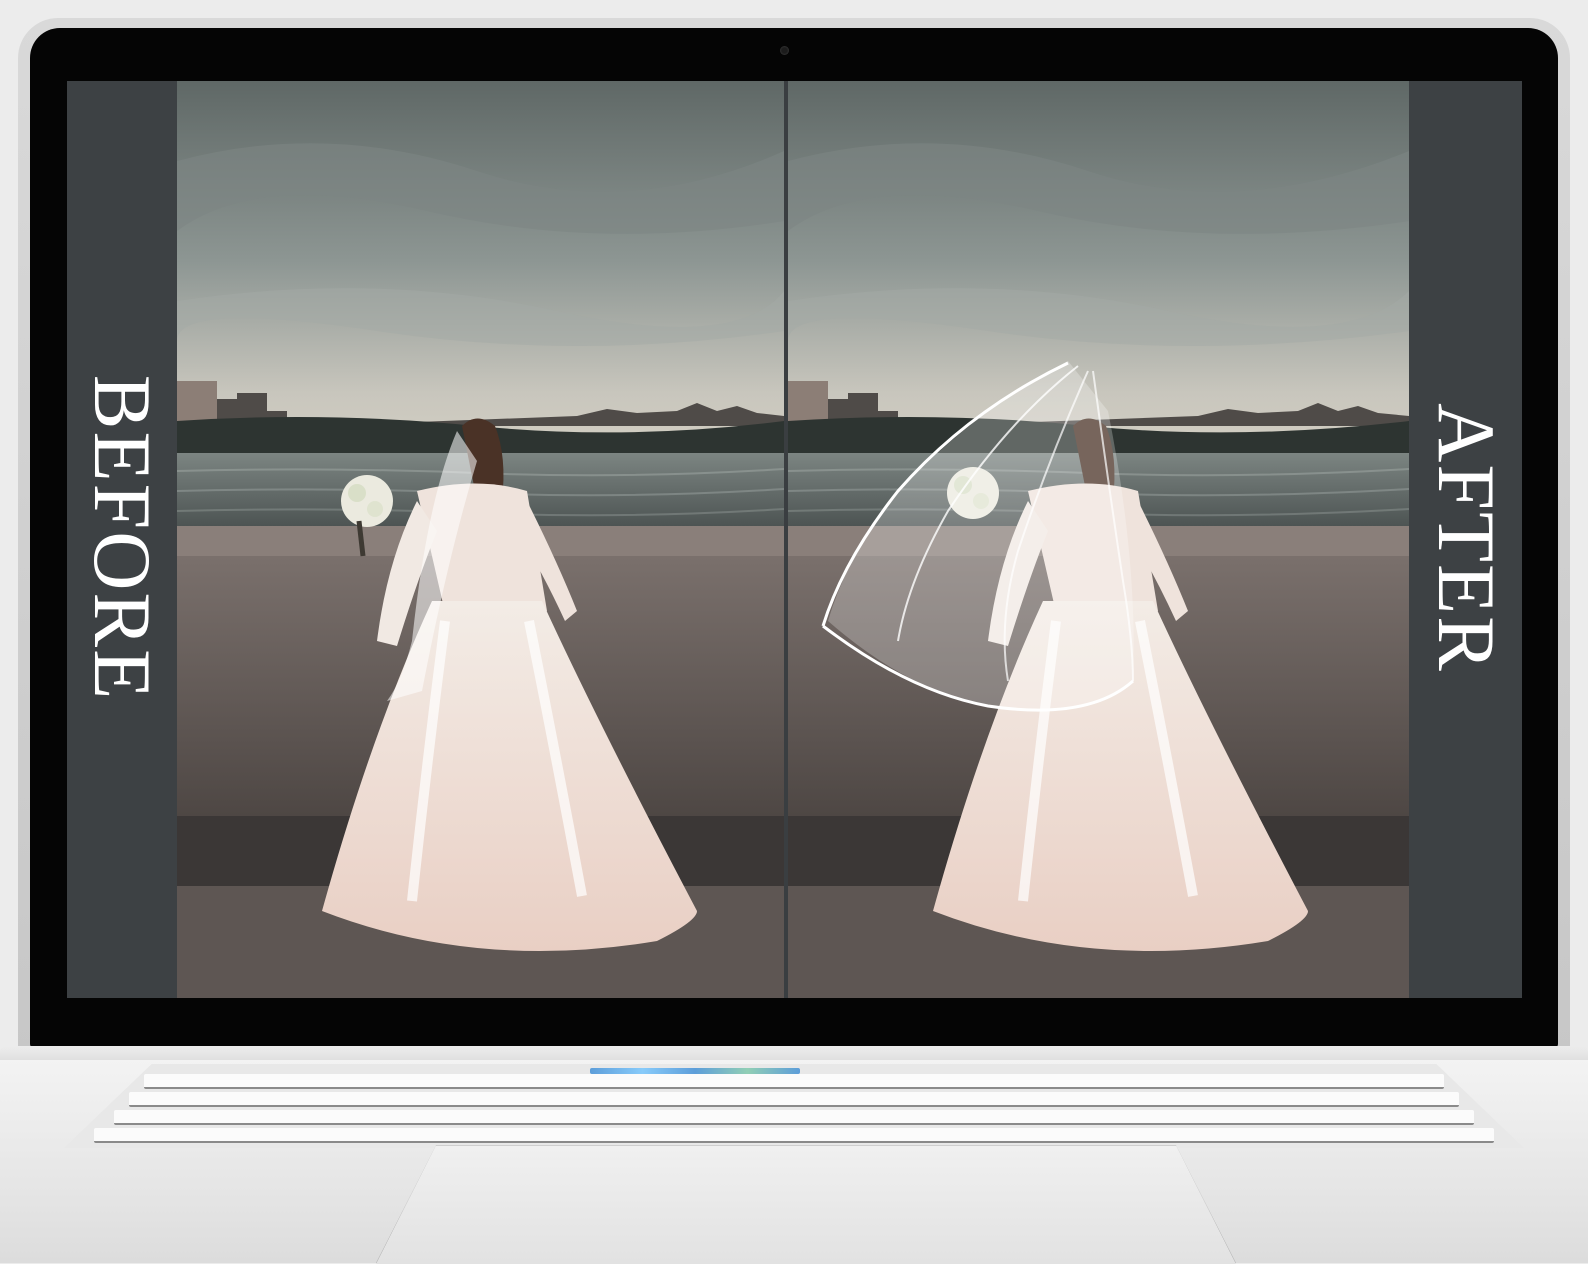  Describe the element at coordinates (784, 50) in the screenshot. I see `camera-icon` at that location.